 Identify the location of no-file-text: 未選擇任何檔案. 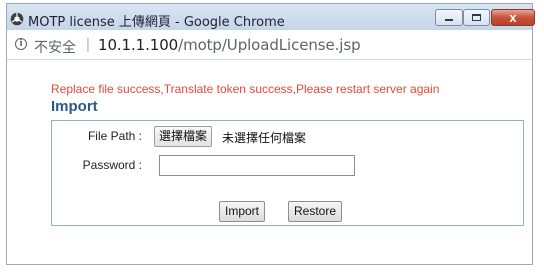
(264, 138).